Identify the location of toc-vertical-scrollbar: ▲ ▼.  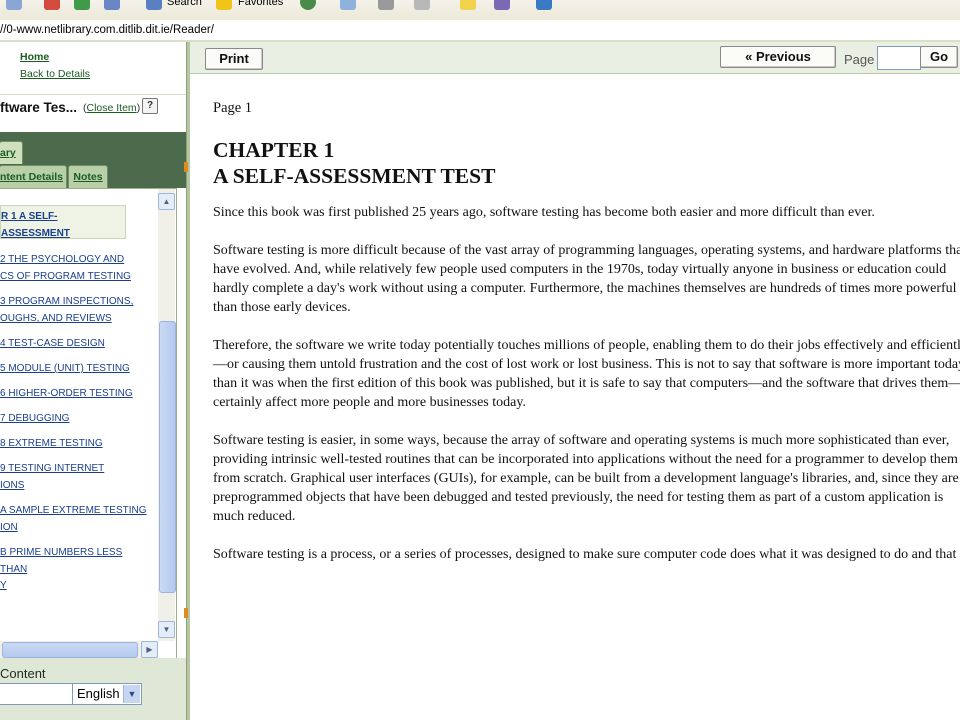
(167, 415).